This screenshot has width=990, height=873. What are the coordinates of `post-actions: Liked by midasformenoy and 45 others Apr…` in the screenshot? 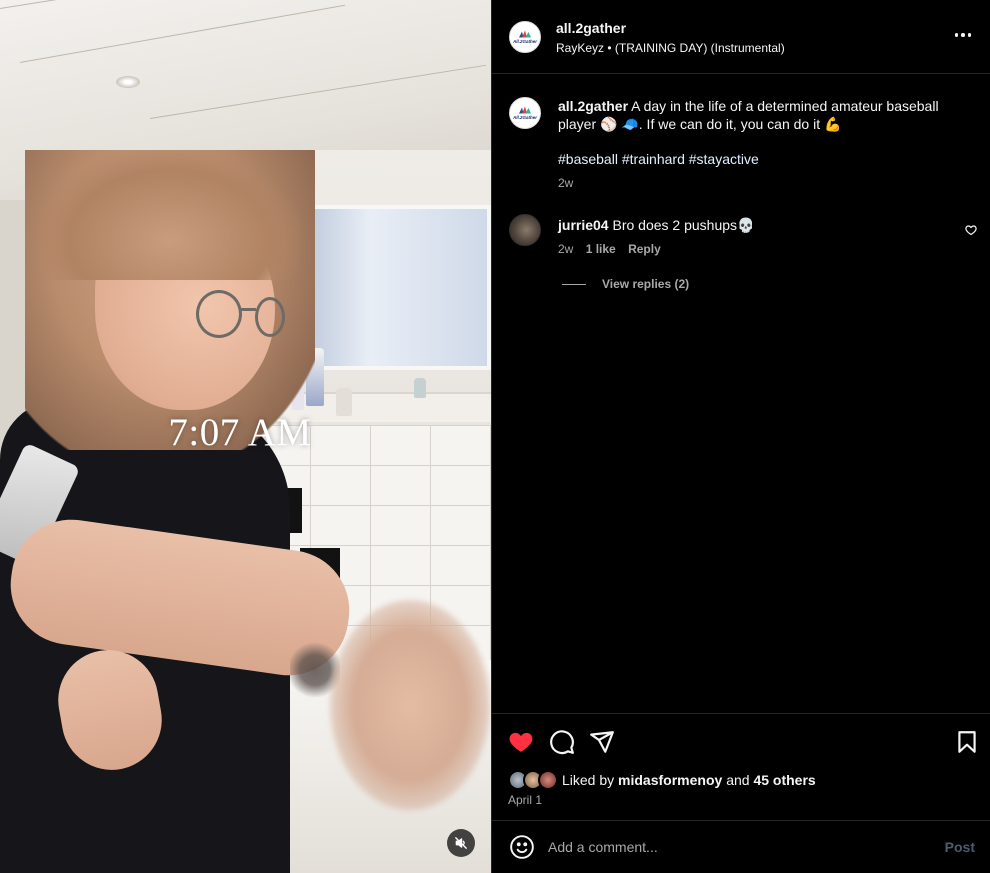 It's located at (741, 766).